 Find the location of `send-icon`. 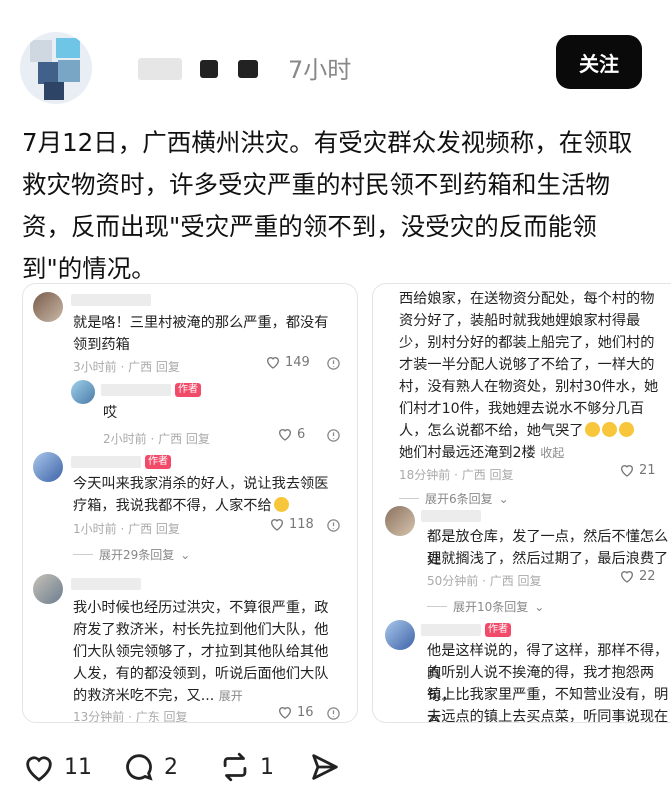

send-icon is located at coordinates (325, 767).